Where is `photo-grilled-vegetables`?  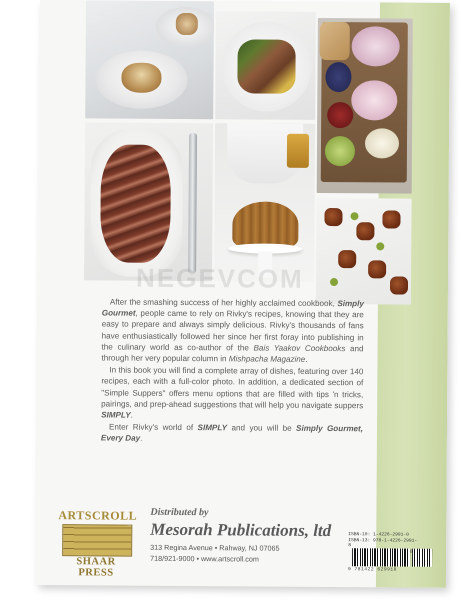
photo-grilled-vegetables is located at coordinates (265, 65).